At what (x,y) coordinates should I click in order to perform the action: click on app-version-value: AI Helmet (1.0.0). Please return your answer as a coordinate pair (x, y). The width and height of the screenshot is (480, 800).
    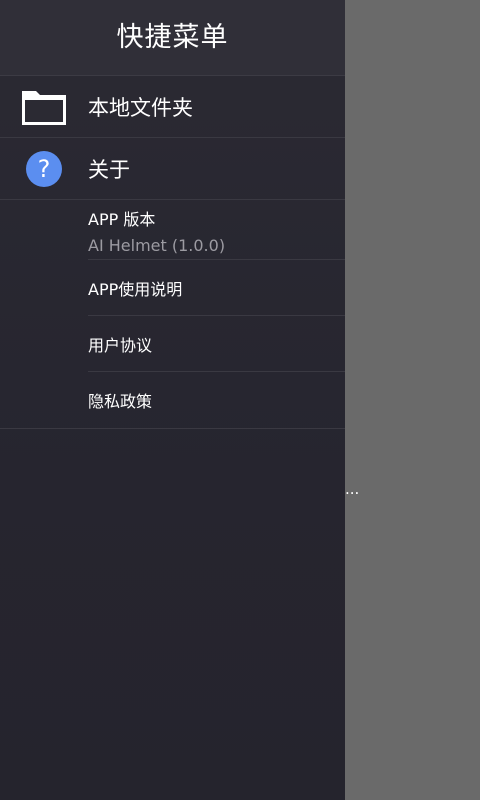
    Looking at the image, I should click on (157, 245).